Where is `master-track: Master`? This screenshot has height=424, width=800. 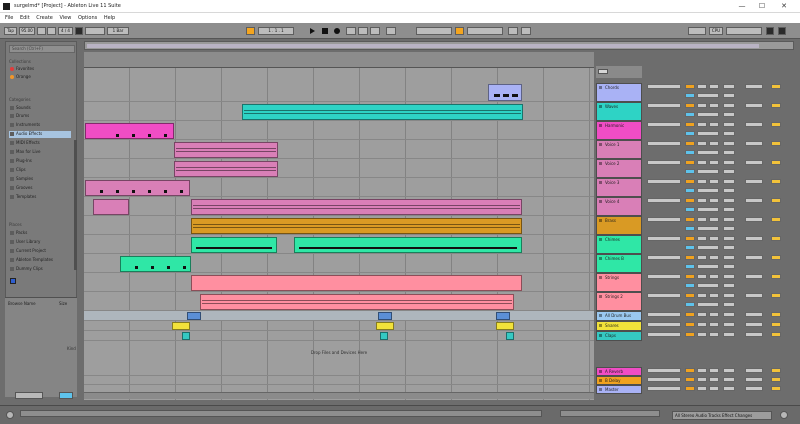
master-track: Master is located at coordinates (619, 389).